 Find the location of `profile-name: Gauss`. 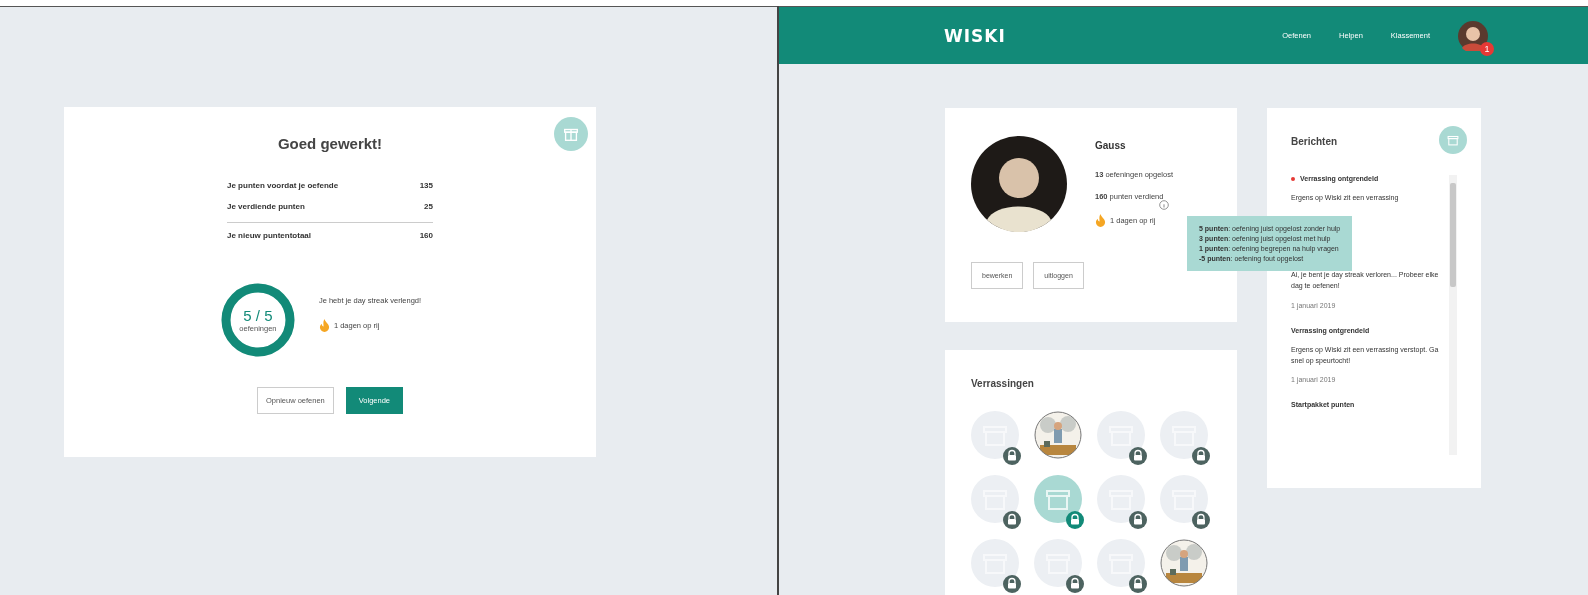

profile-name: Gauss is located at coordinates (1111, 145).